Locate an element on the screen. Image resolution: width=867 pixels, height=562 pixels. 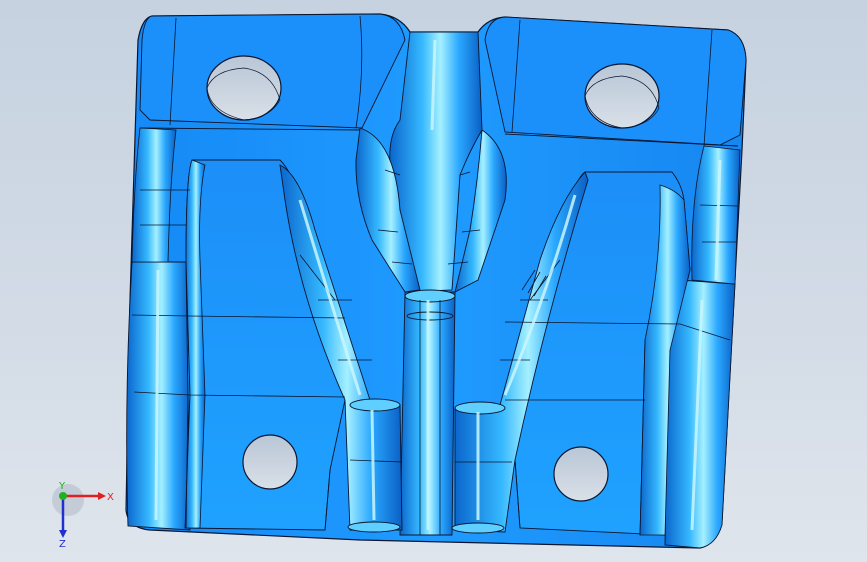
z-axis-arrow-icon is located at coordinates (63, 534).